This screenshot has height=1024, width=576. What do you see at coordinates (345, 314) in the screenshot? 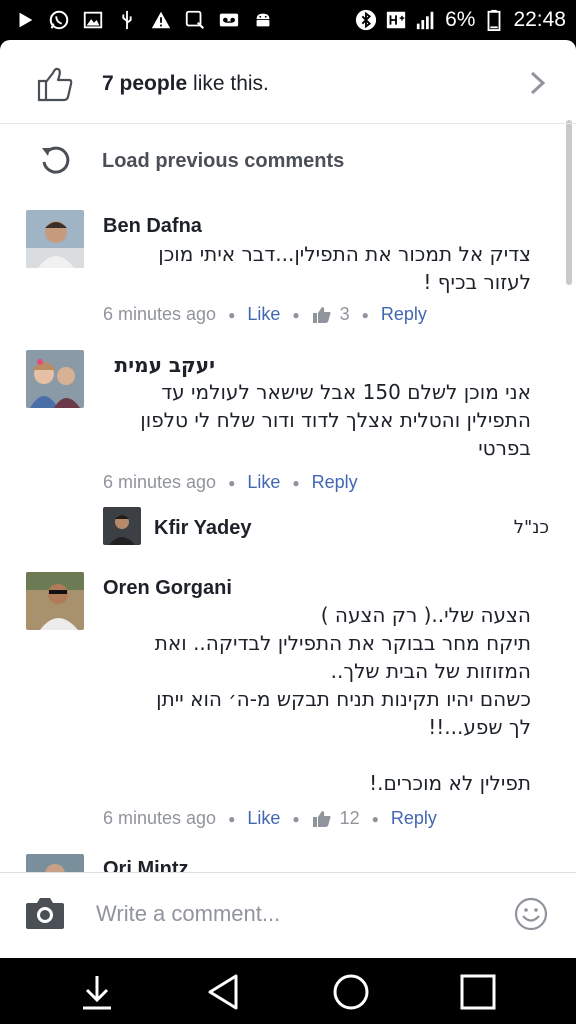
I see `like-count: 3` at bounding box center [345, 314].